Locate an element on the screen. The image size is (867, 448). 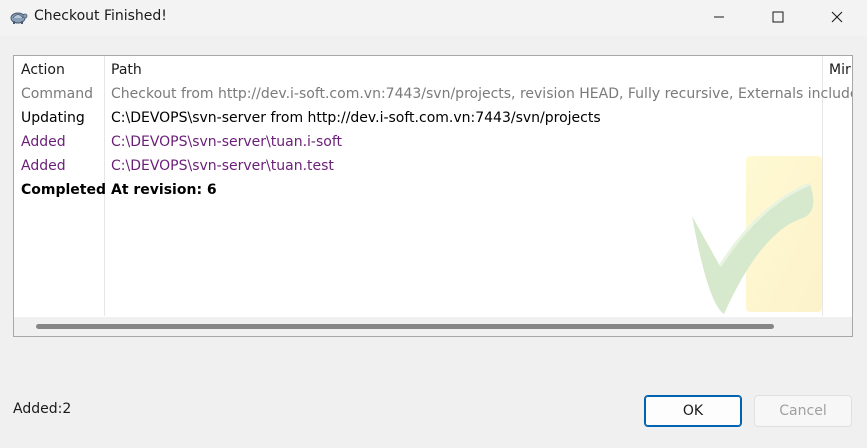
status-summary: Added:2 is located at coordinates (42, 409).